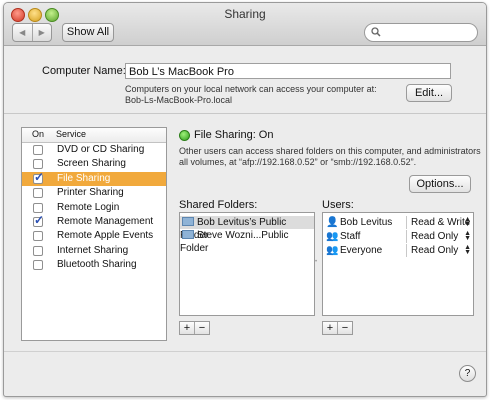 Image resolution: width=490 pixels, height=400 pixels. I want to click on service-row: Bluetooth Sharing, so click(94, 265).